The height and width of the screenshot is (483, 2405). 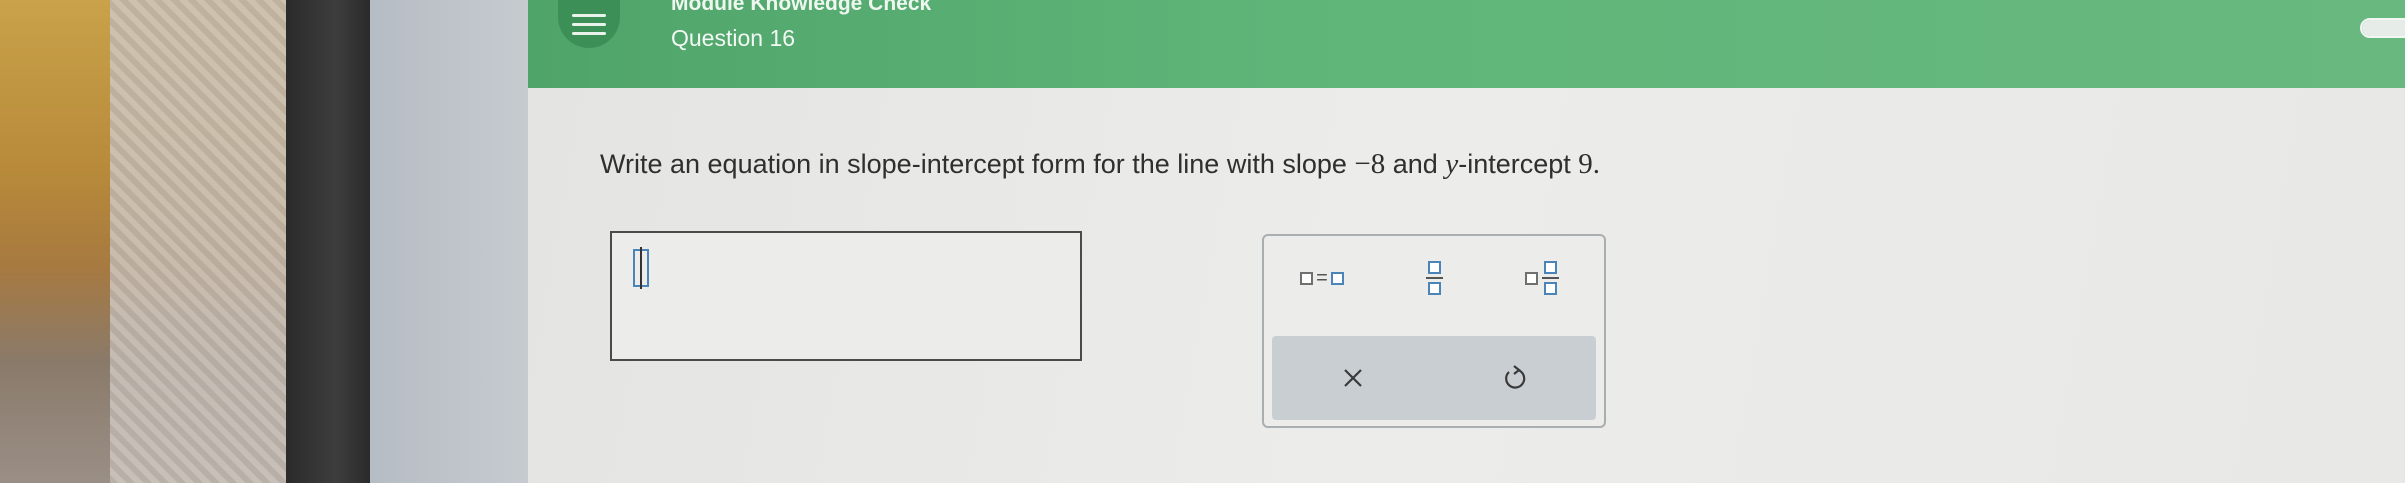 I want to click on keypad-action-bar, so click(x=1434, y=378).